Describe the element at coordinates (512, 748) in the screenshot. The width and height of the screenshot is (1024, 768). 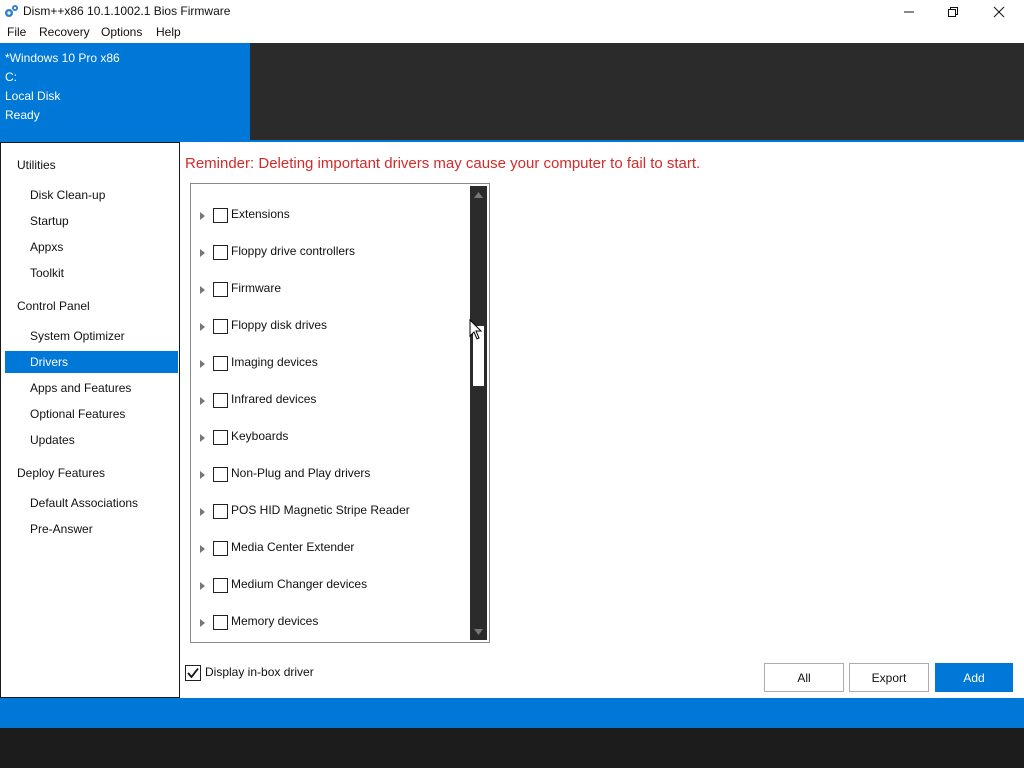
I see `taskbar-area` at that location.